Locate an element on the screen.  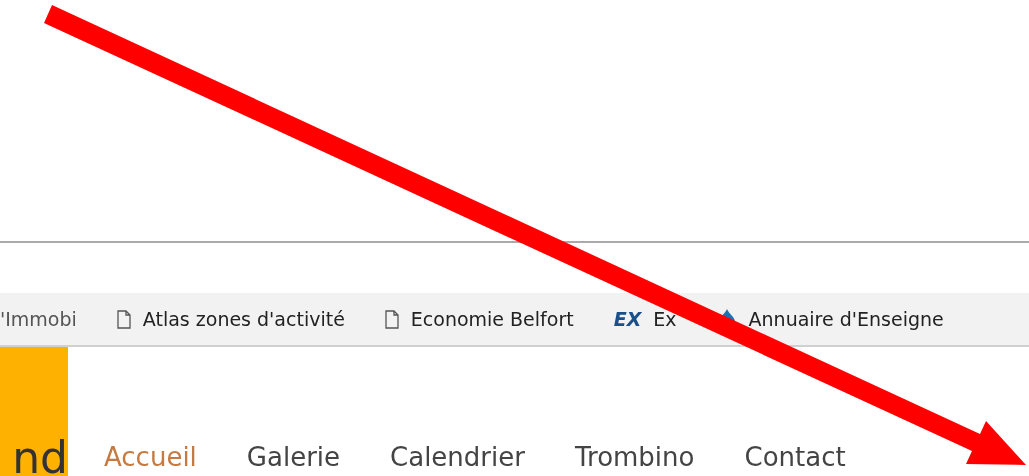
nav-link: Contact is located at coordinates (795, 457).